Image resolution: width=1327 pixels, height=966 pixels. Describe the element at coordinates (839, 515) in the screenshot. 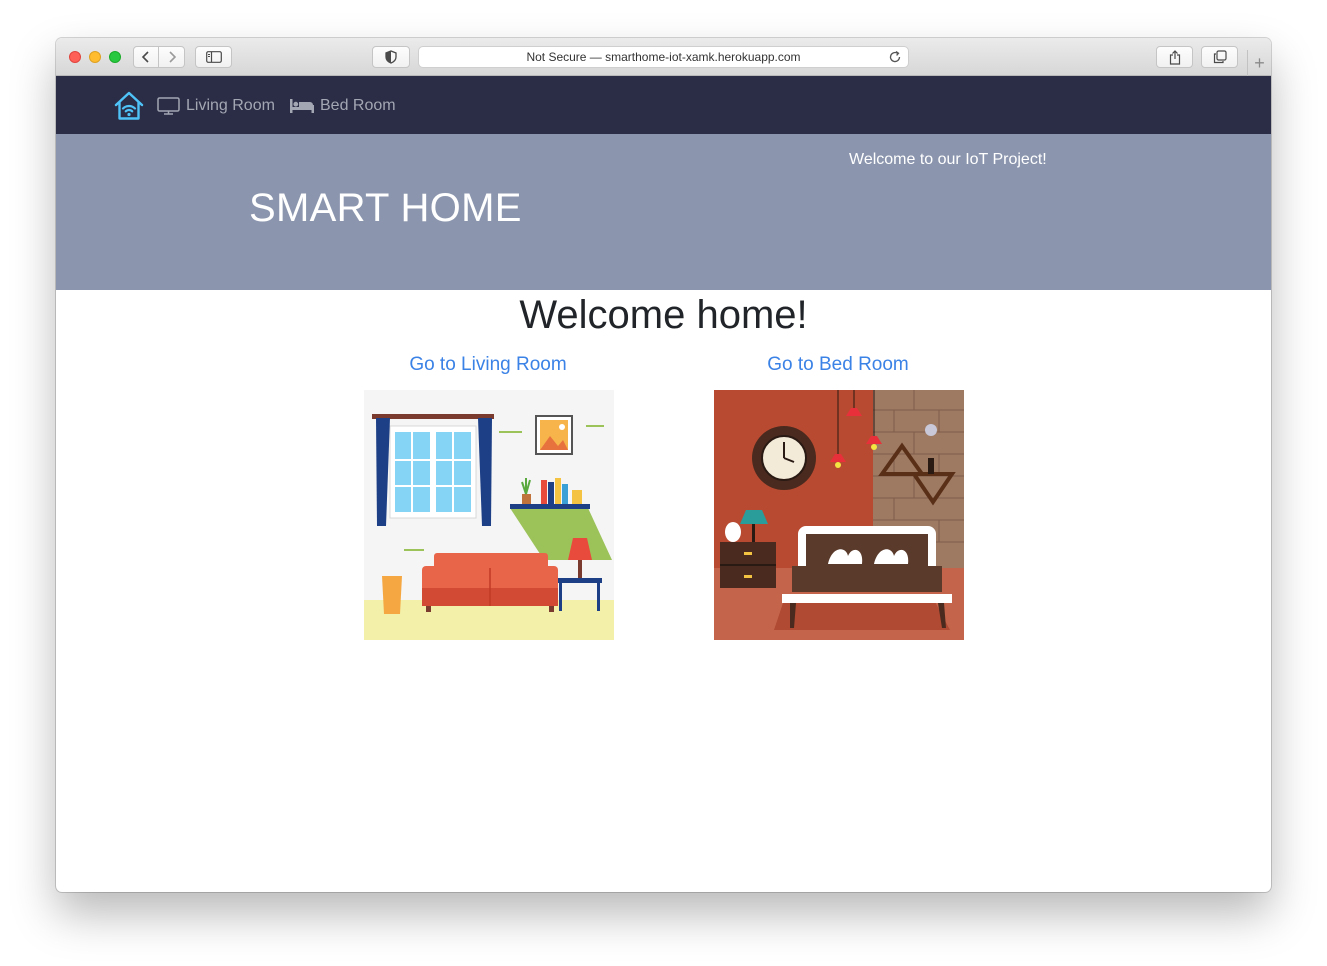

I see `bed-room-image` at that location.